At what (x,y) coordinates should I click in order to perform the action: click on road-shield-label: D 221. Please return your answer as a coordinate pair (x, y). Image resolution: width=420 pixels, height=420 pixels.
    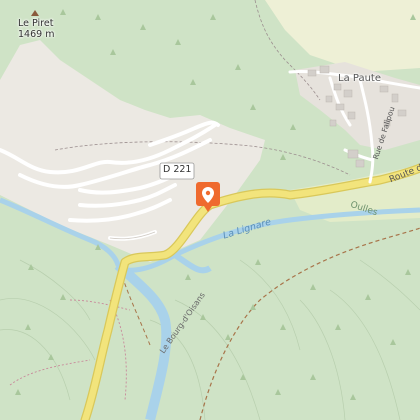
    Looking at the image, I should click on (177, 169).